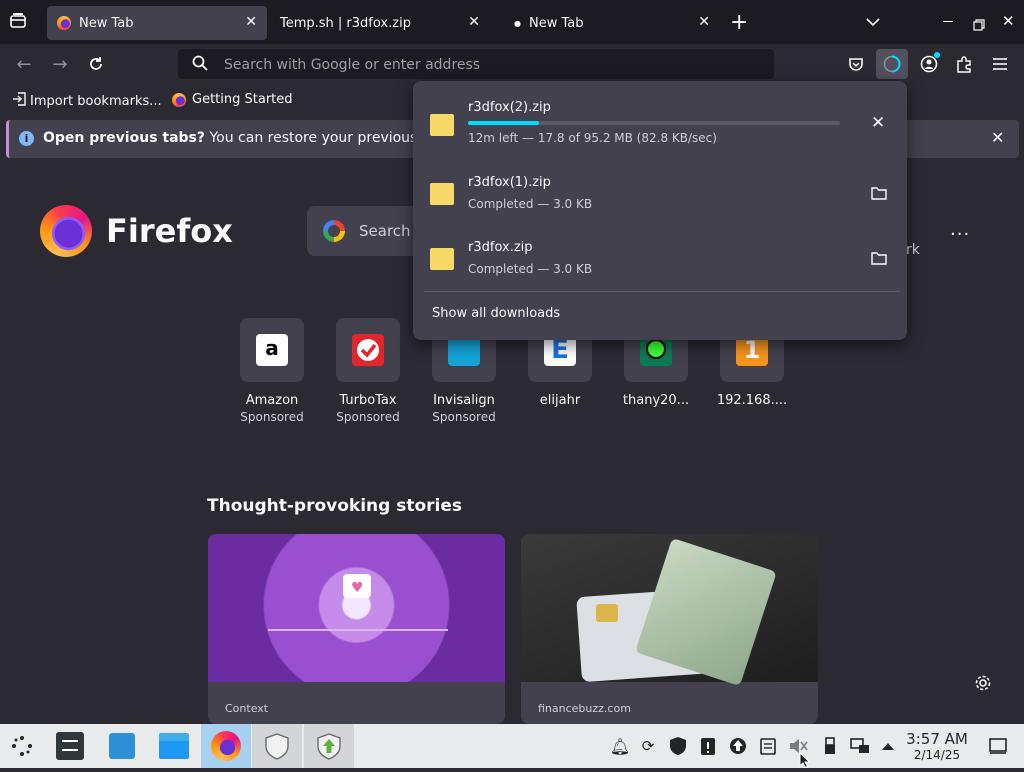  I want to click on download-item-completed: r3dfox(1).zip Completed — 3.0 KB, so click(660, 195).